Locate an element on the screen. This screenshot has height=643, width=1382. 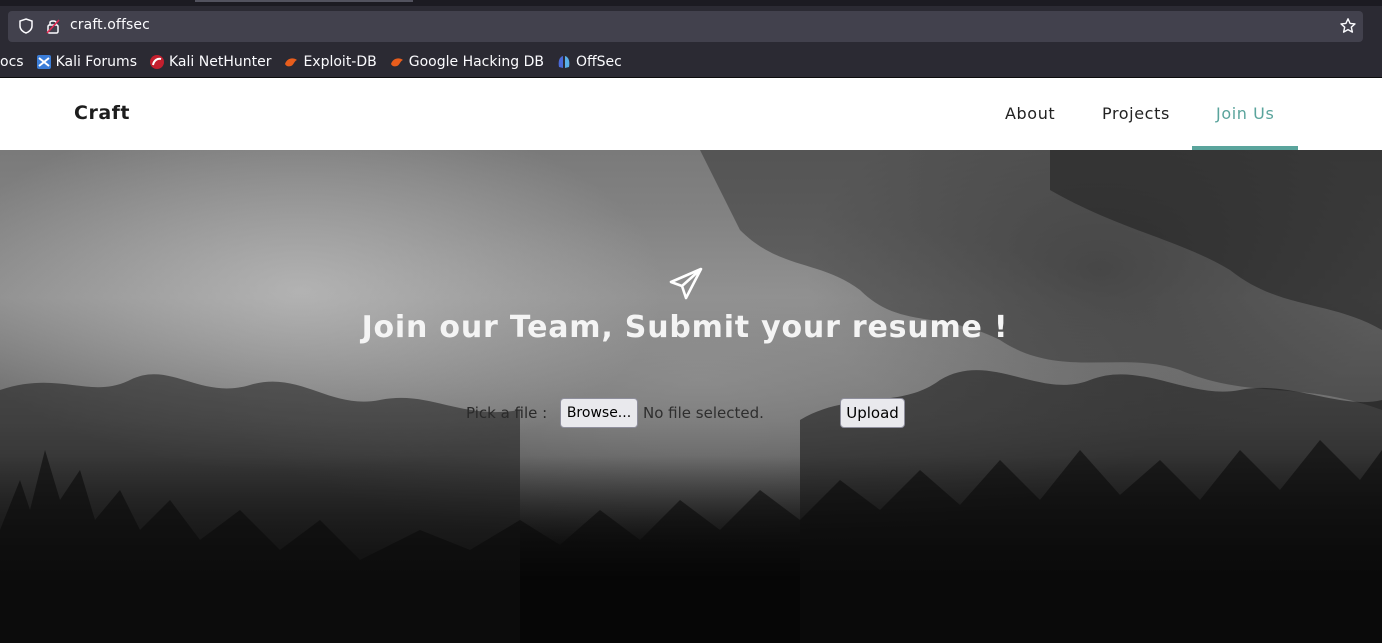
bookmark-star-icon is located at coordinates (1348, 26).